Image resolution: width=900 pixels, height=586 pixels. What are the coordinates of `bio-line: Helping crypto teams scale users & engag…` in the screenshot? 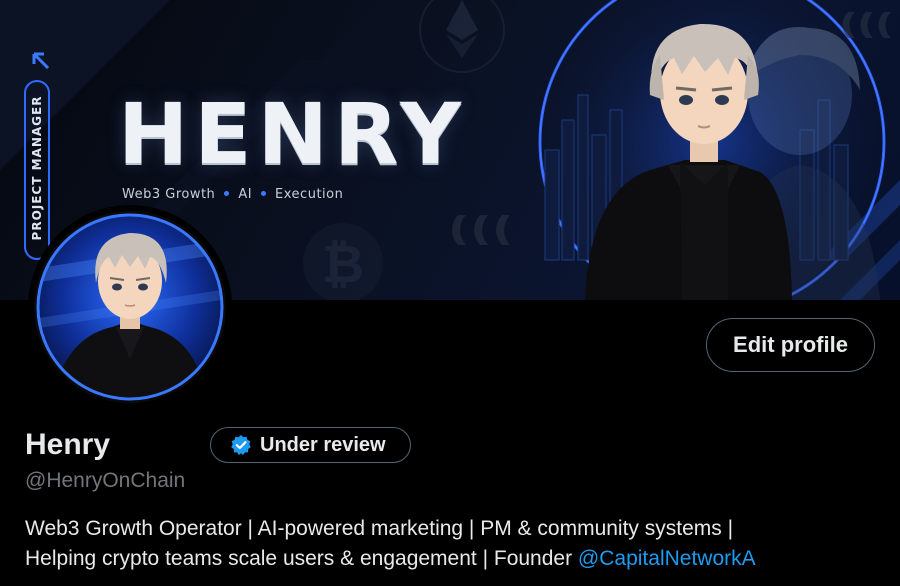 It's located at (455, 559).